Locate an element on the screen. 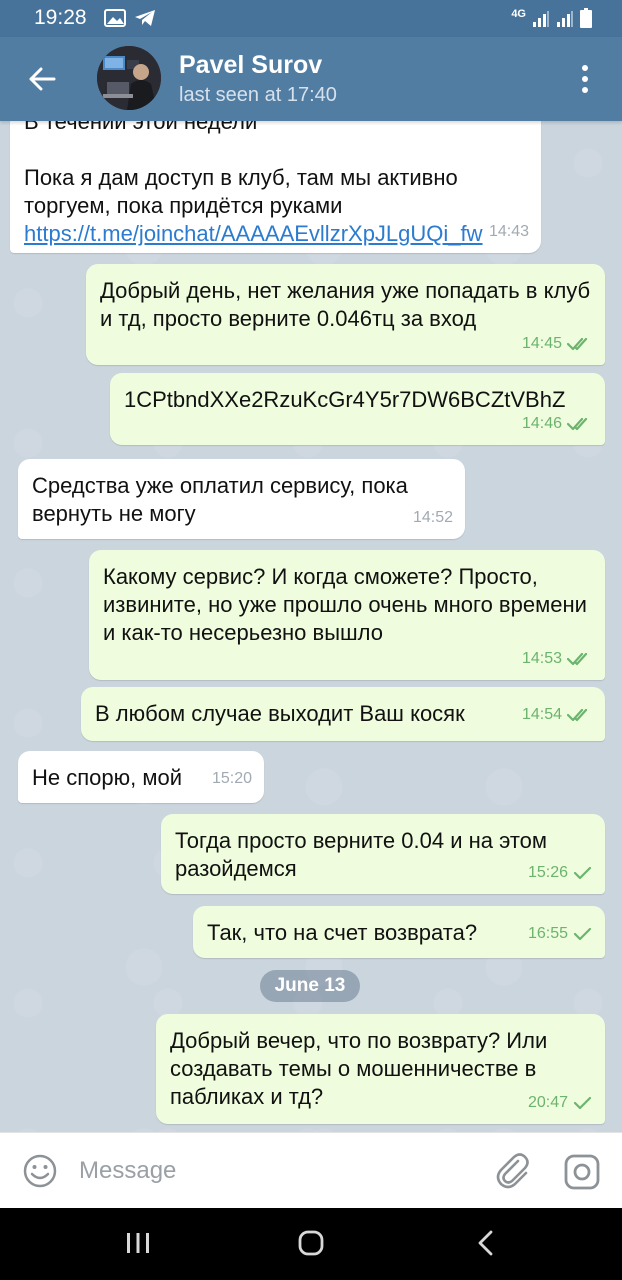  telegram-notification-icon is located at coordinates (145, 18).